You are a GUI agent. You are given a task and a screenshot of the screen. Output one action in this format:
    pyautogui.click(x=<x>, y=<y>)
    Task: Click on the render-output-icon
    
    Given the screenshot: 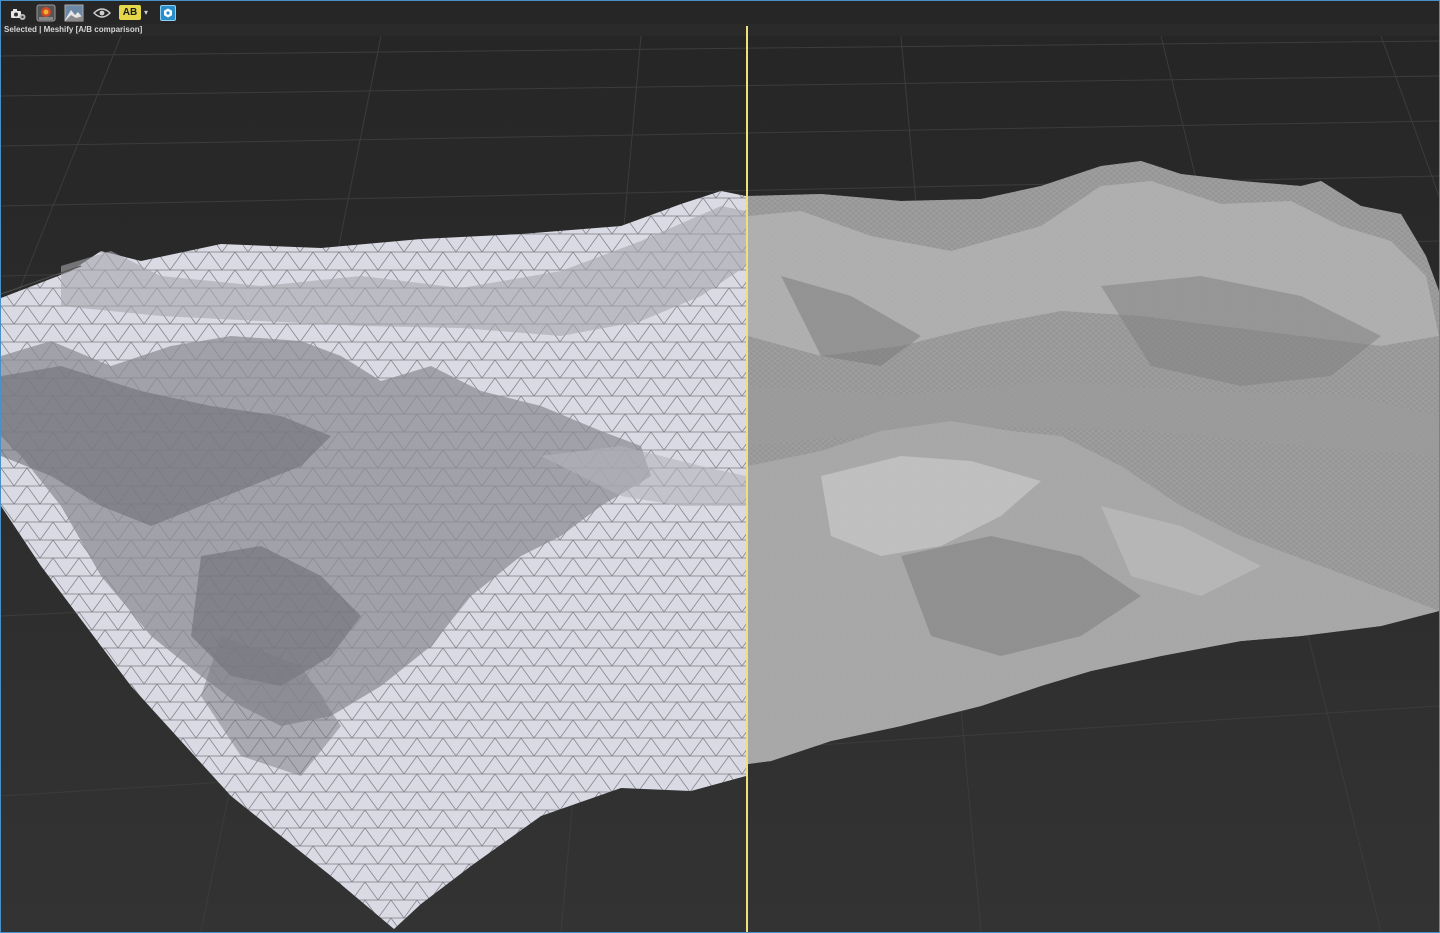 What is the action you would take?
    pyautogui.click(x=46, y=12)
    